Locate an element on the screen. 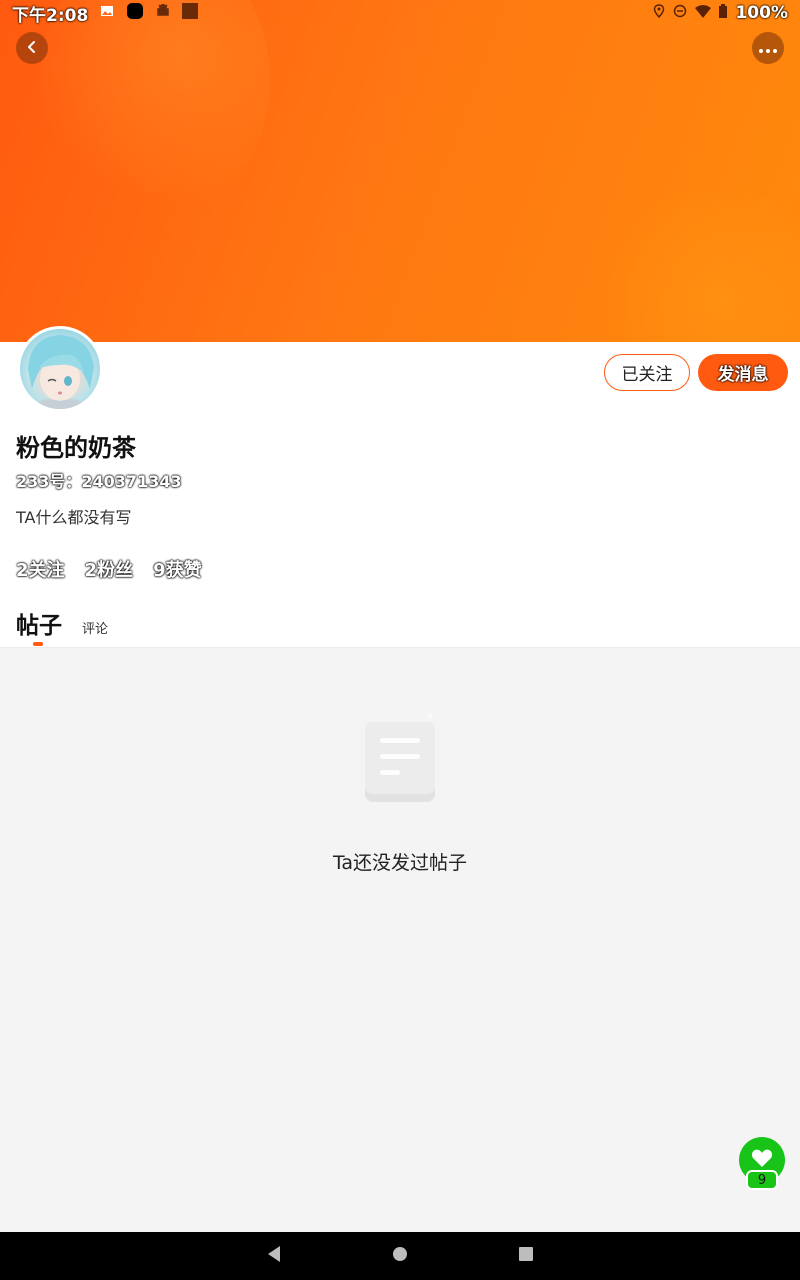 The width and height of the screenshot is (800, 1280). empty-state-text: Ta还没发过帖子 is located at coordinates (400, 863).